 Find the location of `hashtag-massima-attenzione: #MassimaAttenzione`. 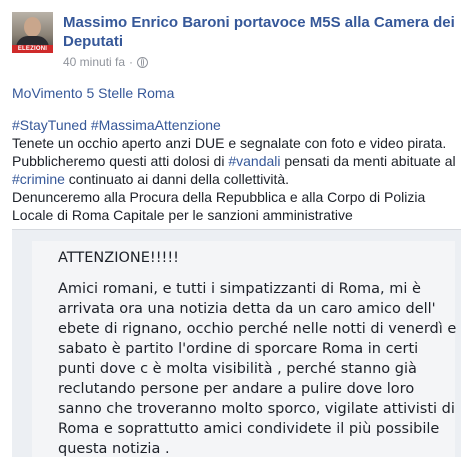

hashtag-massima-attenzione: #MassimaAttenzione is located at coordinates (156, 125).